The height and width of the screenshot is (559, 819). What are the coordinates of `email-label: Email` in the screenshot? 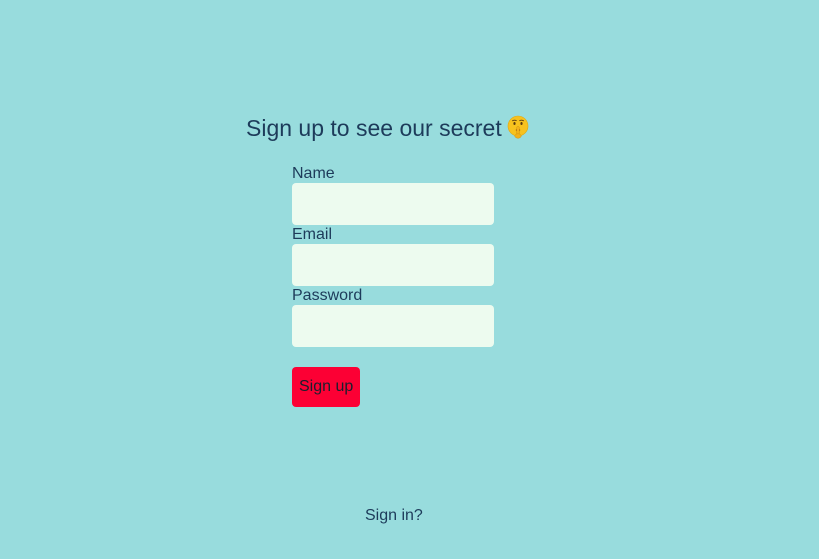 It's located at (312, 234).